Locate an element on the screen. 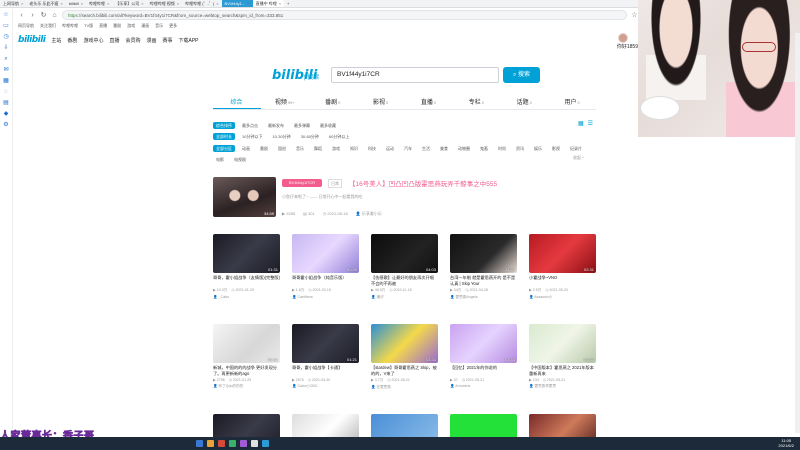 This screenshot has width=800, height=450. video-title: 【回忆】2021年的你说的 is located at coordinates (483, 370).